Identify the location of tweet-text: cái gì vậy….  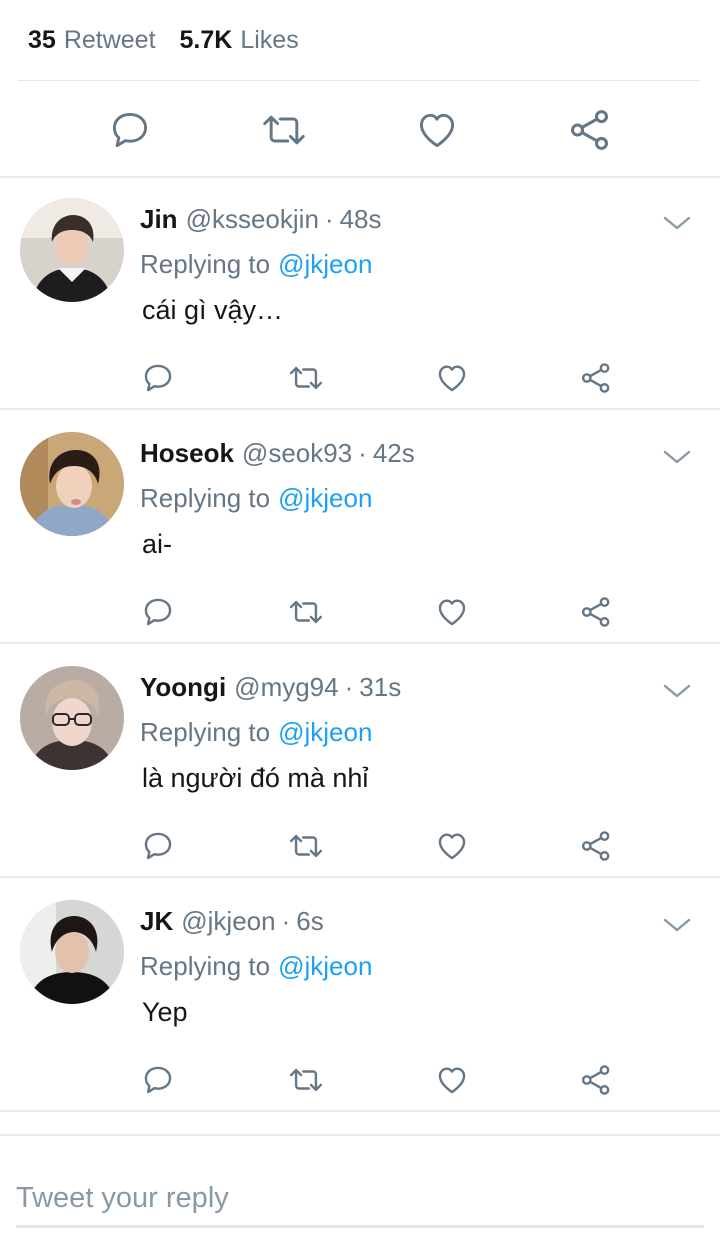
(213, 309).